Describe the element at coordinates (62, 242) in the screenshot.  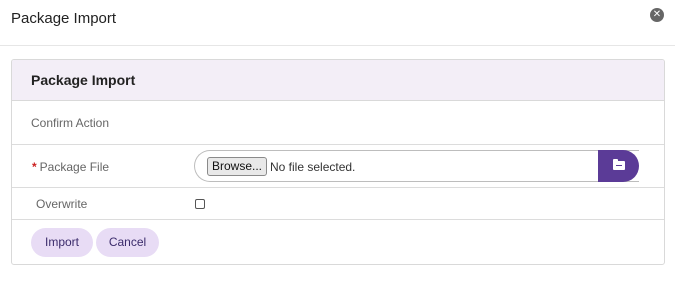
I see `import-button: Import` at that location.